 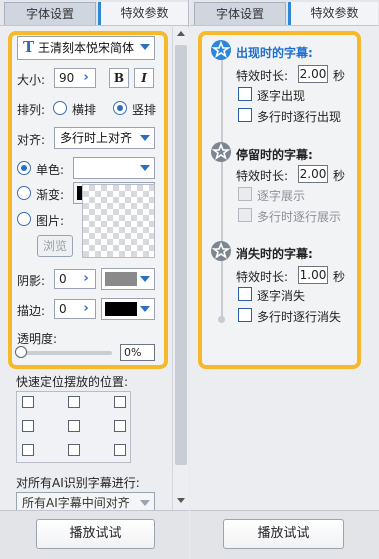 I want to click on position-label: 快速定位摆放的位置:, so click(x=72, y=382).